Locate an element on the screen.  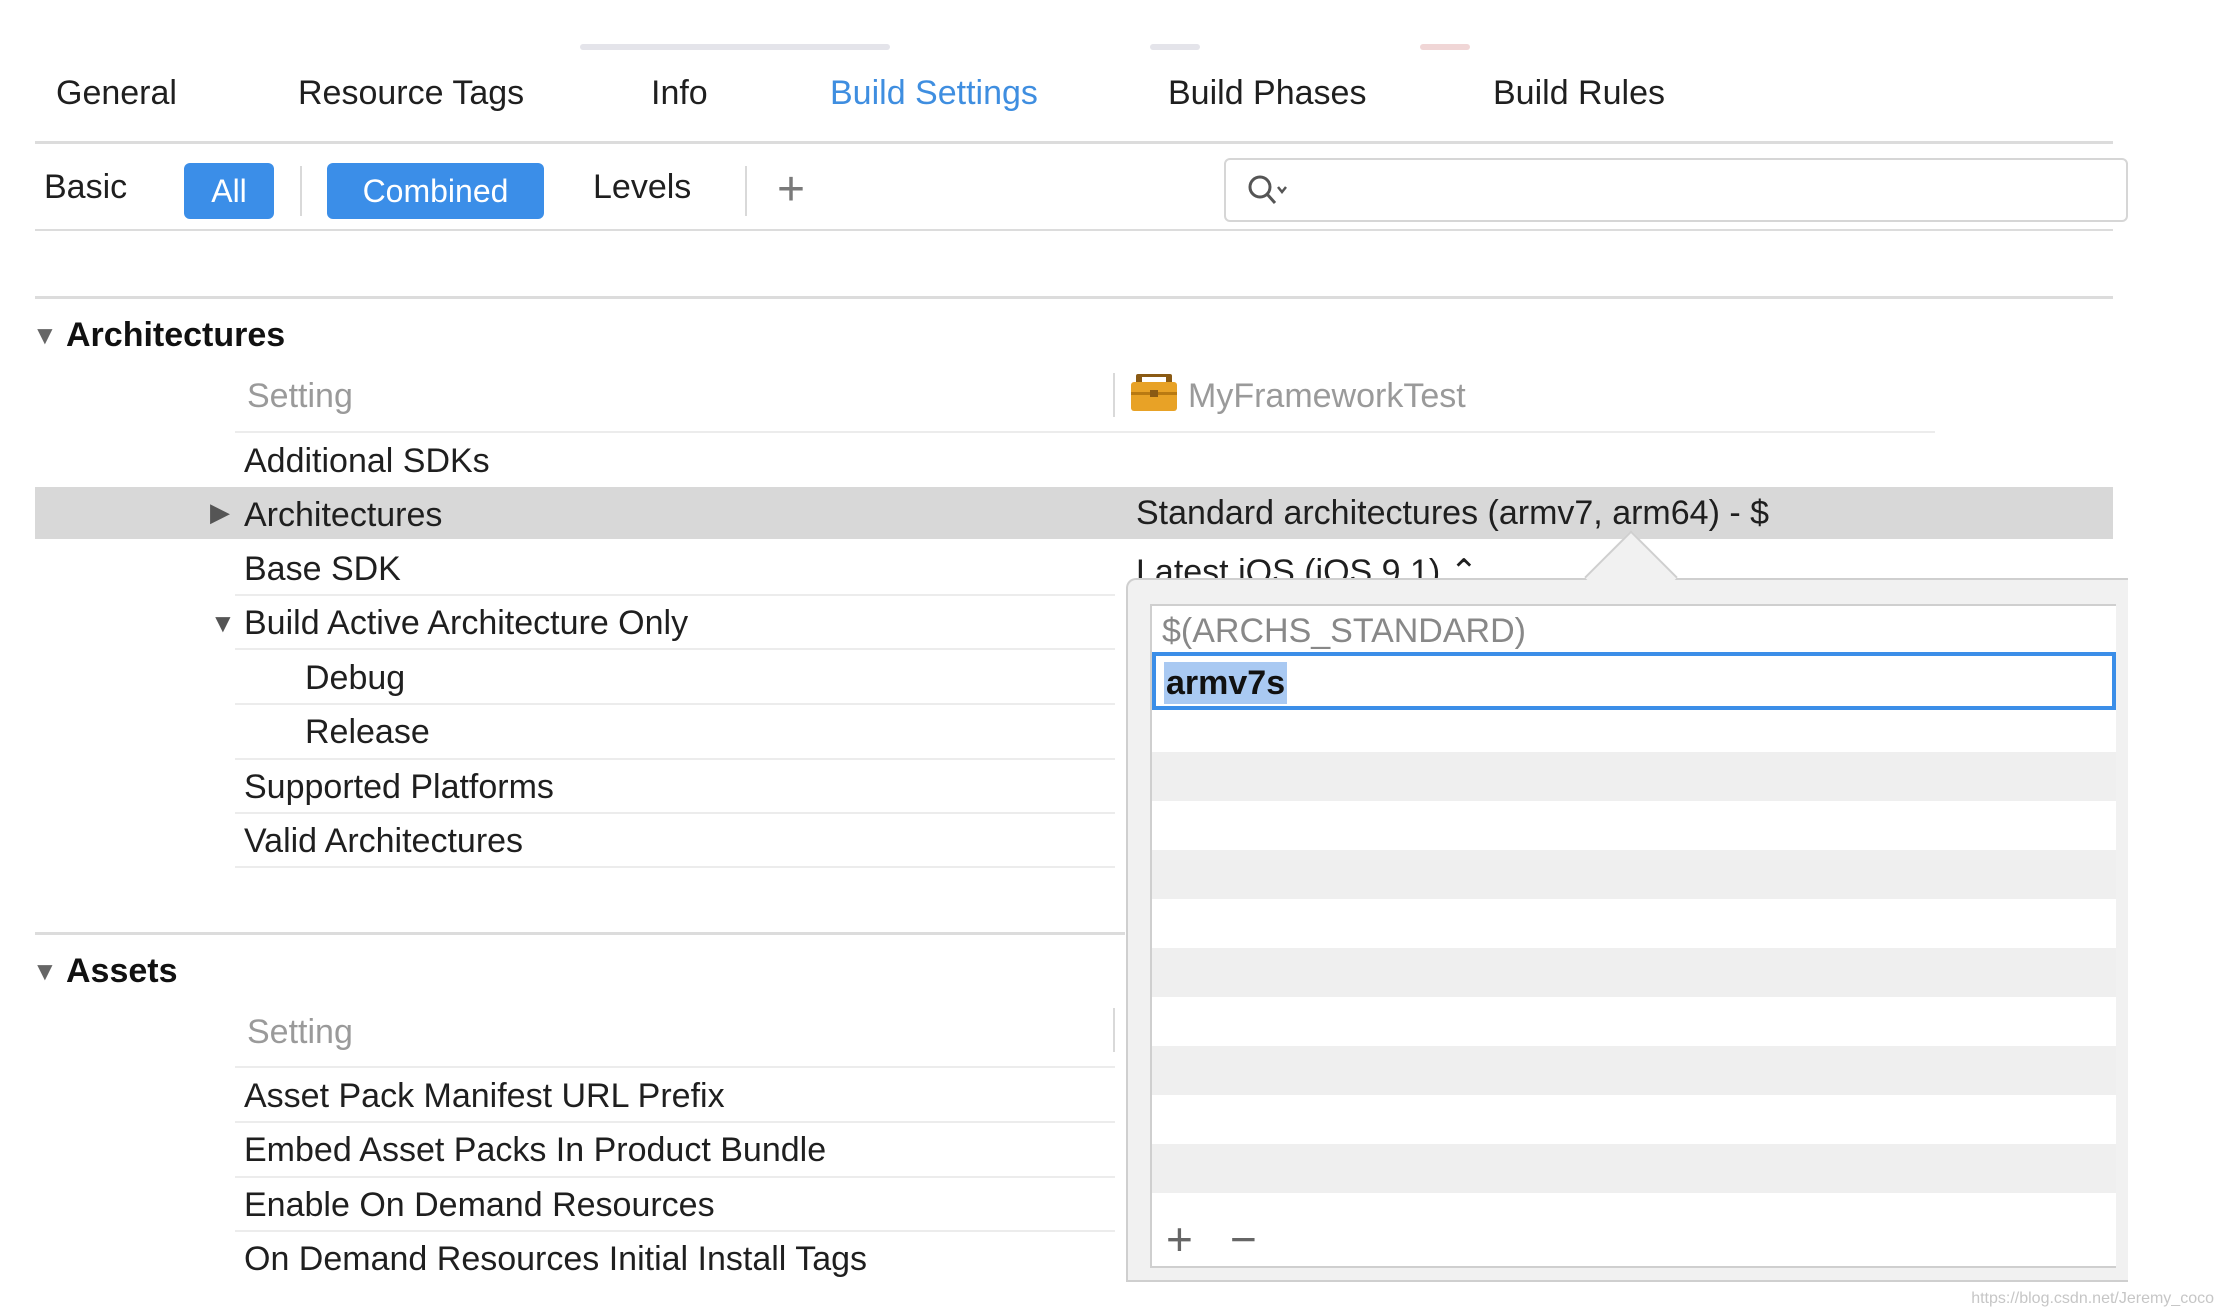
tab-build-settings: Build Settings is located at coordinates (934, 93).